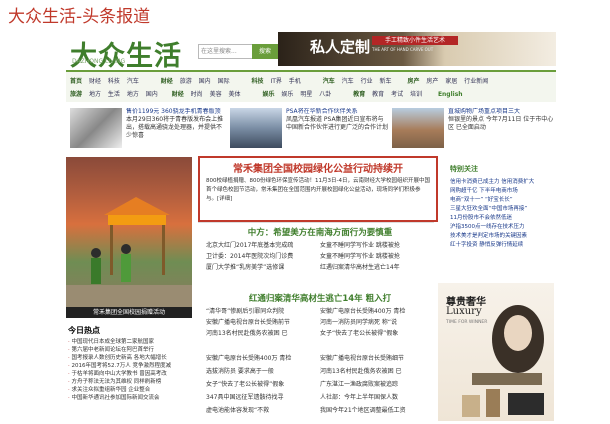 The image size is (610, 424). Describe the element at coordinates (260, 311) in the screenshot. I see `list-item: “清华哥”惨剧后引罪同众判院` at that location.